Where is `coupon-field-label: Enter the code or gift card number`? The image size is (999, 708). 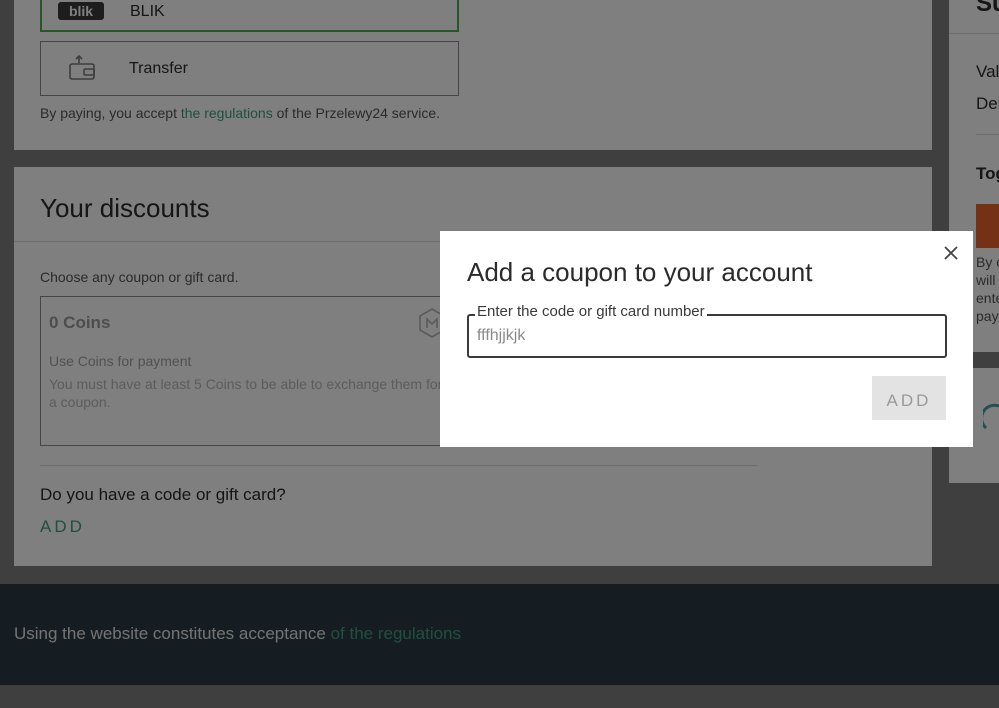
coupon-field-label: Enter the code or gift card number is located at coordinates (591, 311).